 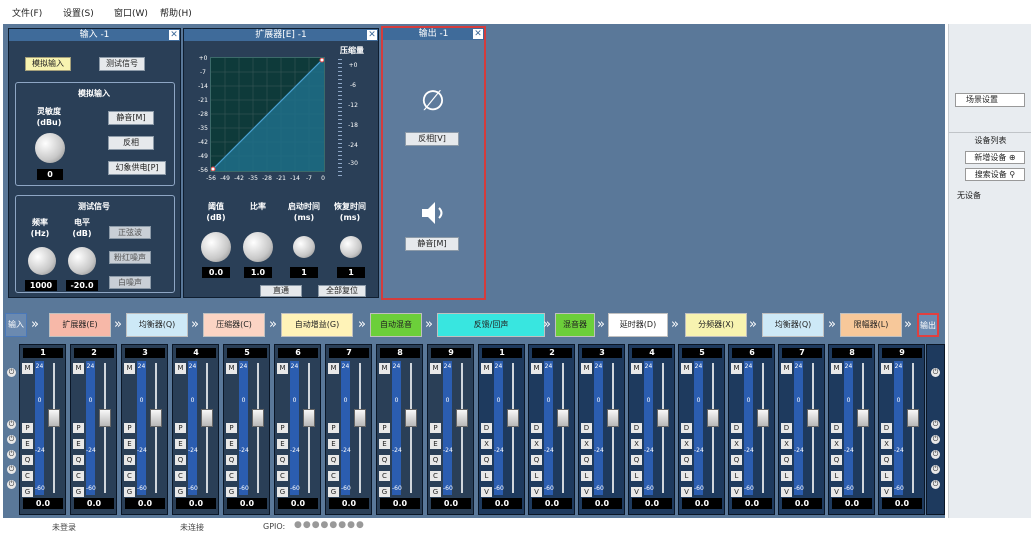 What do you see at coordinates (16, 325) in the screenshot?
I see `chain-input: 输入` at bounding box center [16, 325].